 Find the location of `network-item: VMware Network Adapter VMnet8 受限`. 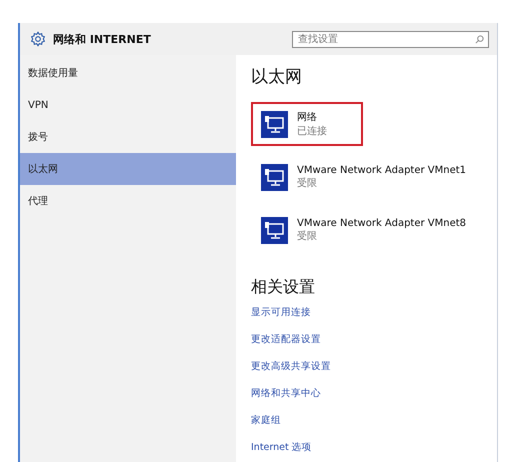

network-item: VMware Network Adapter VMnet8 受限 is located at coordinates (363, 230).